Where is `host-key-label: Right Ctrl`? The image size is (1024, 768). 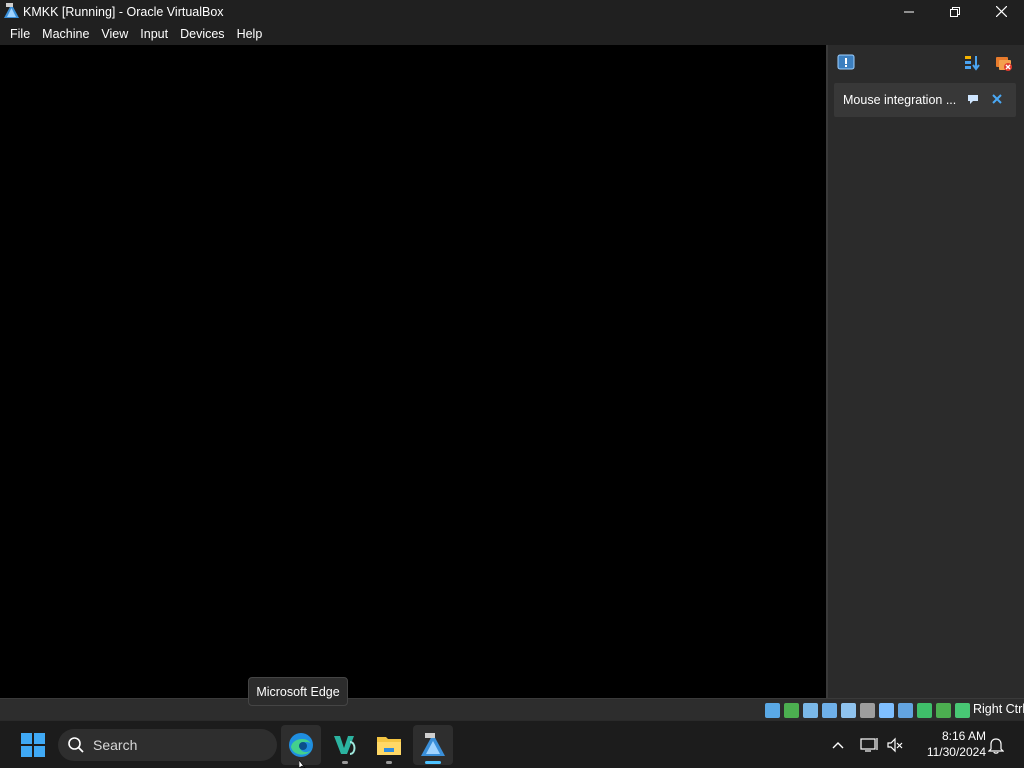 host-key-label: Right Ctrl is located at coordinates (998, 709).